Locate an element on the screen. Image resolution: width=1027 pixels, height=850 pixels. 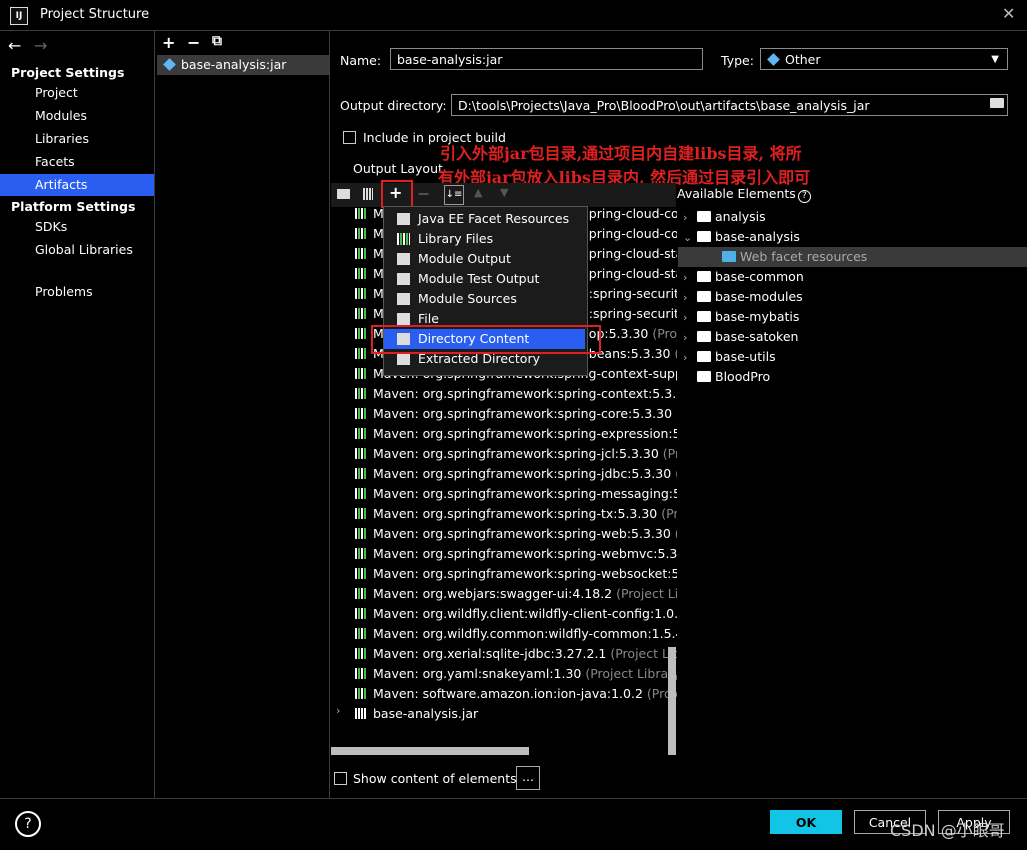
show-content-checkbox is located at coordinates (340, 778).